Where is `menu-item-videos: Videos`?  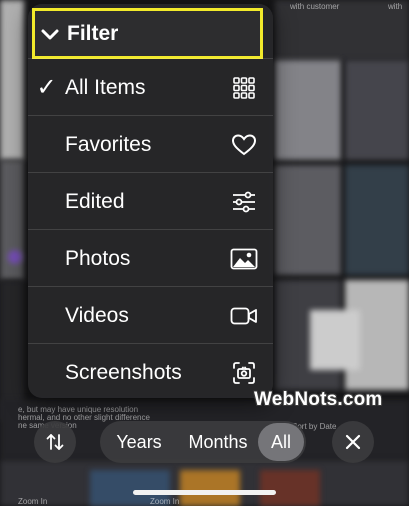
menu-item-videos: Videos is located at coordinates (150, 315).